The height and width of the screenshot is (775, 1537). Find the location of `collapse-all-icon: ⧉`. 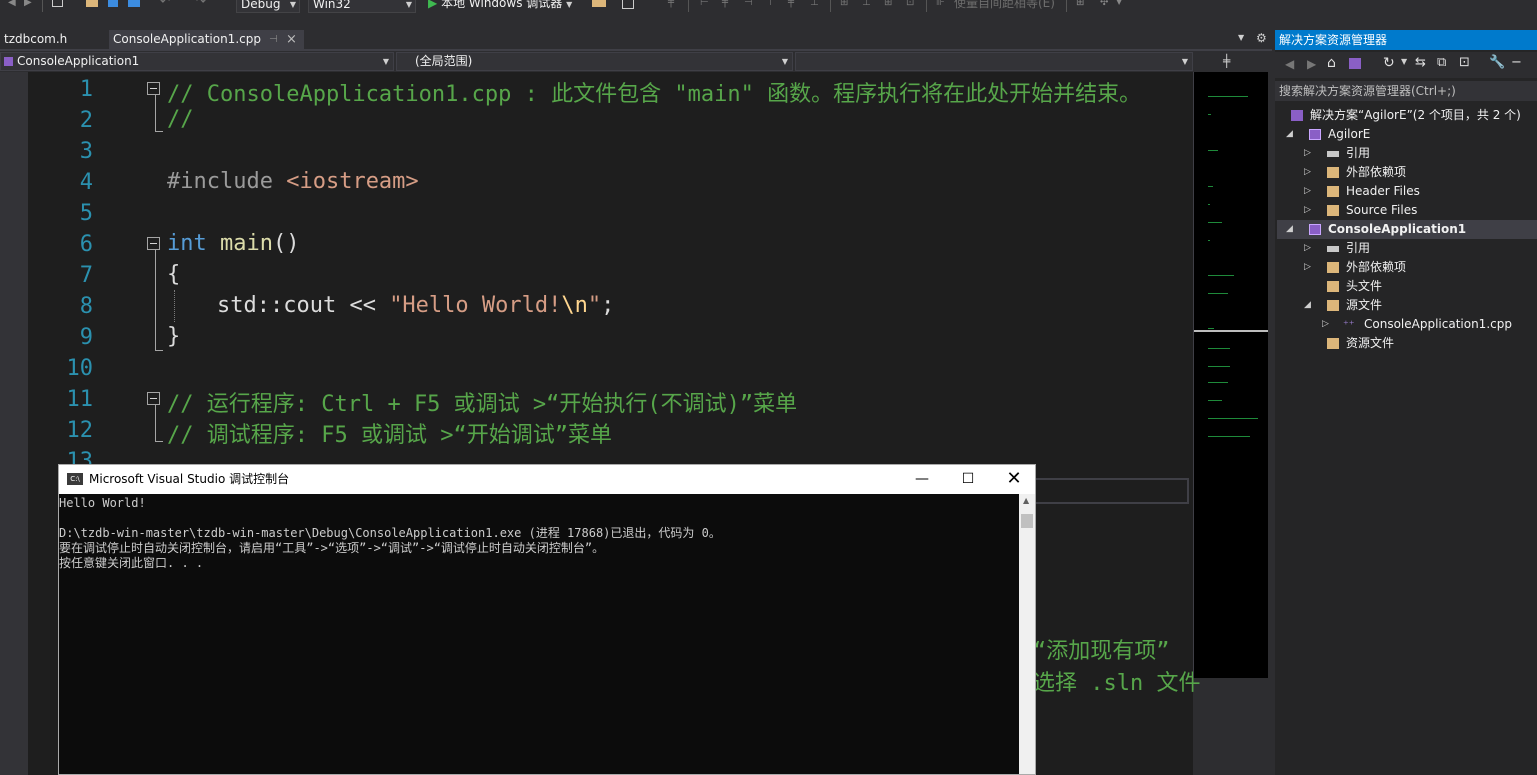

collapse-all-icon: ⧉ is located at coordinates (1441, 62).